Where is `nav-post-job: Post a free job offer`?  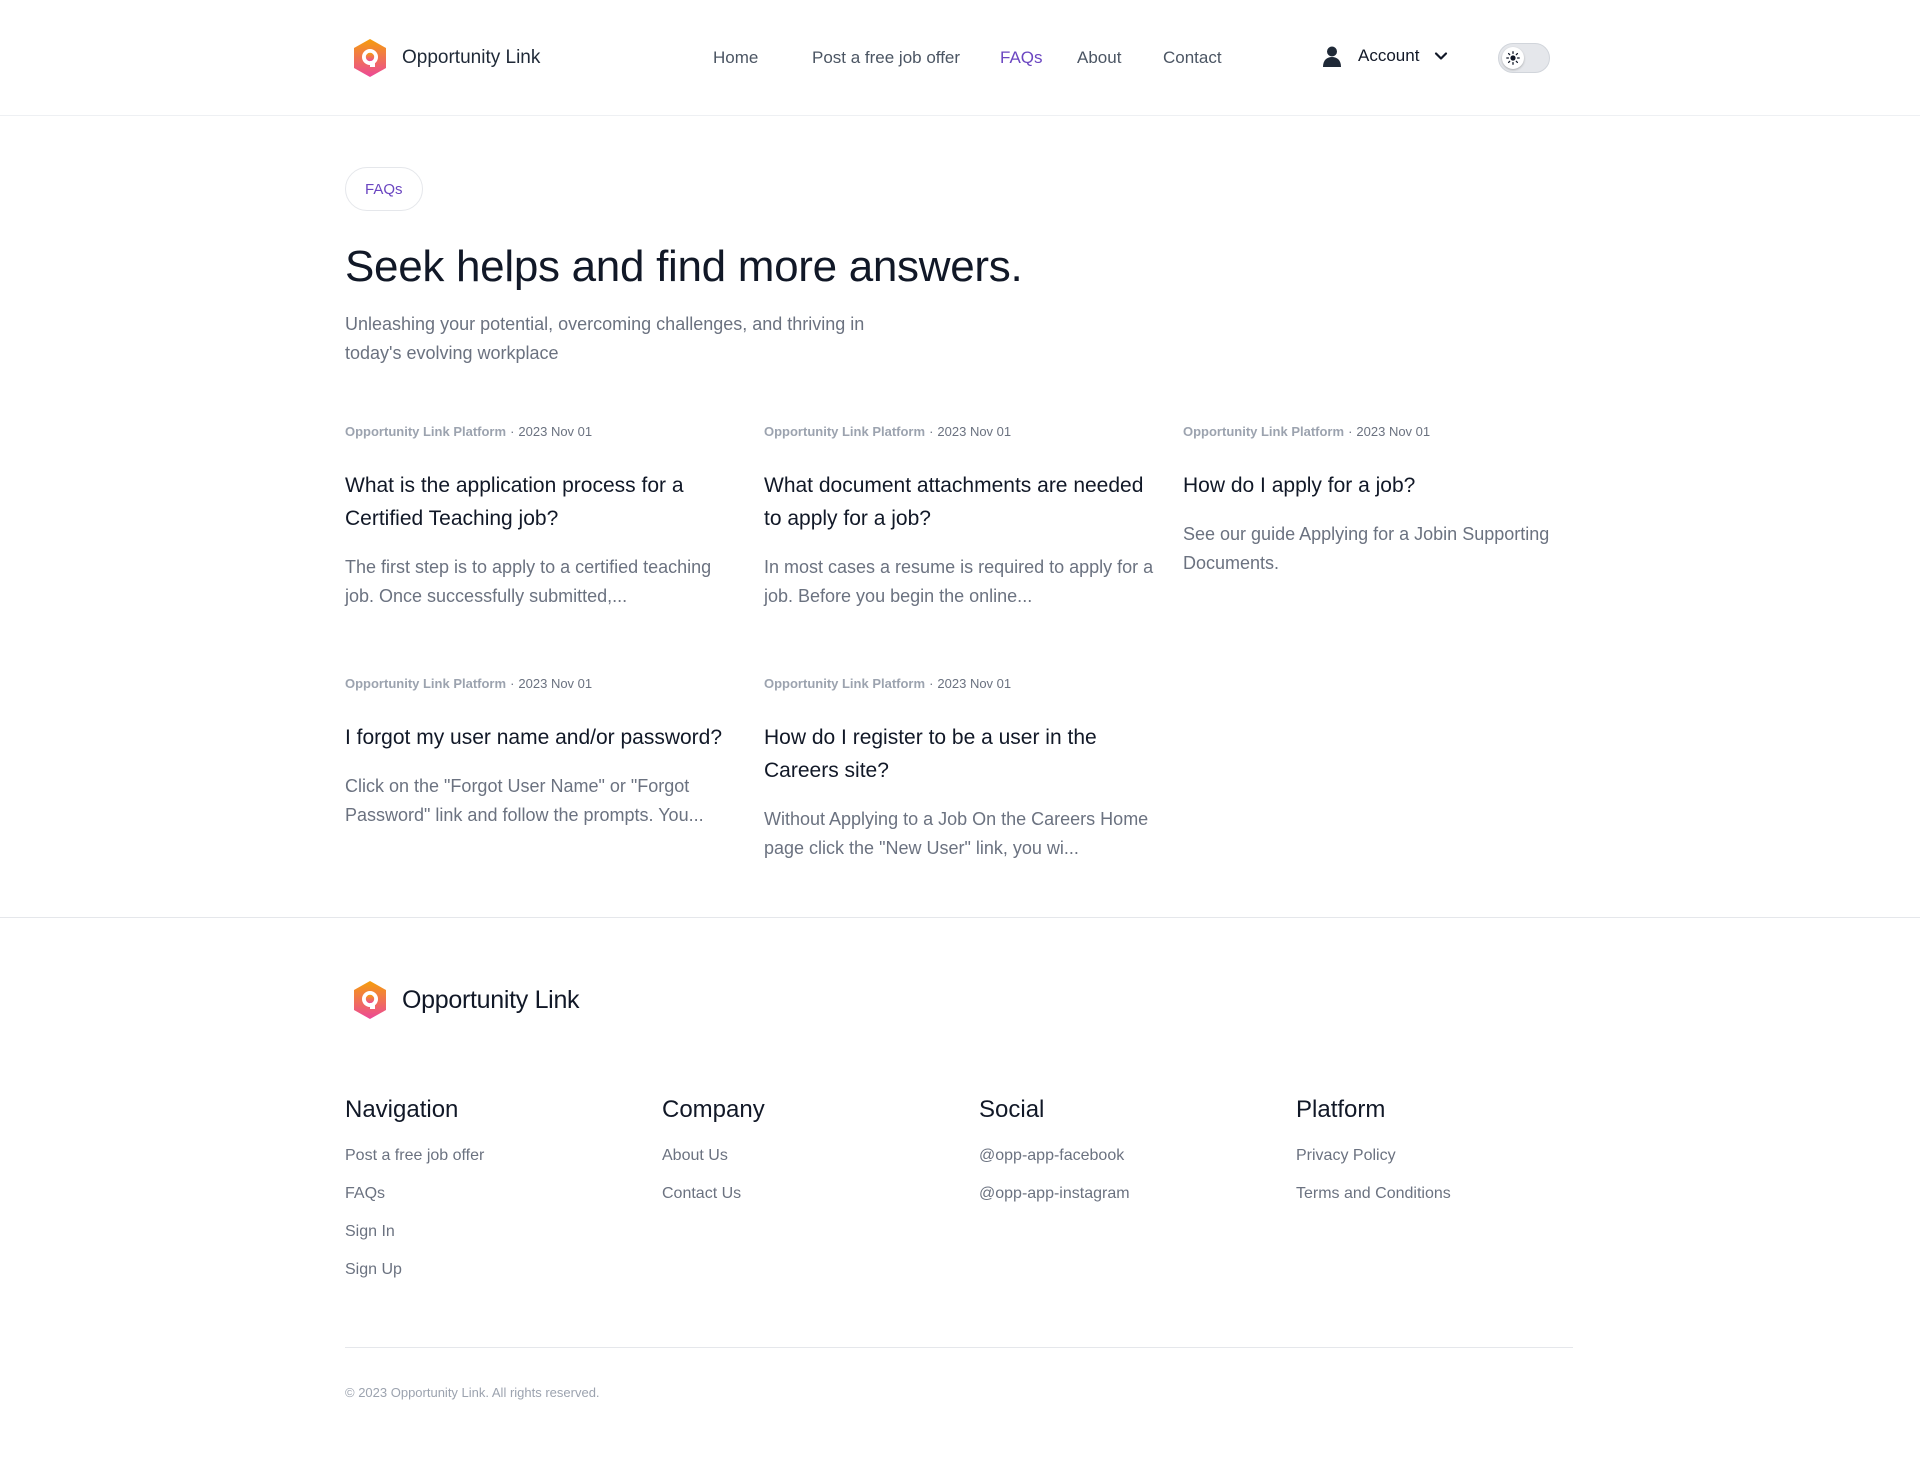
nav-post-job: Post a free job offer is located at coordinates (886, 58).